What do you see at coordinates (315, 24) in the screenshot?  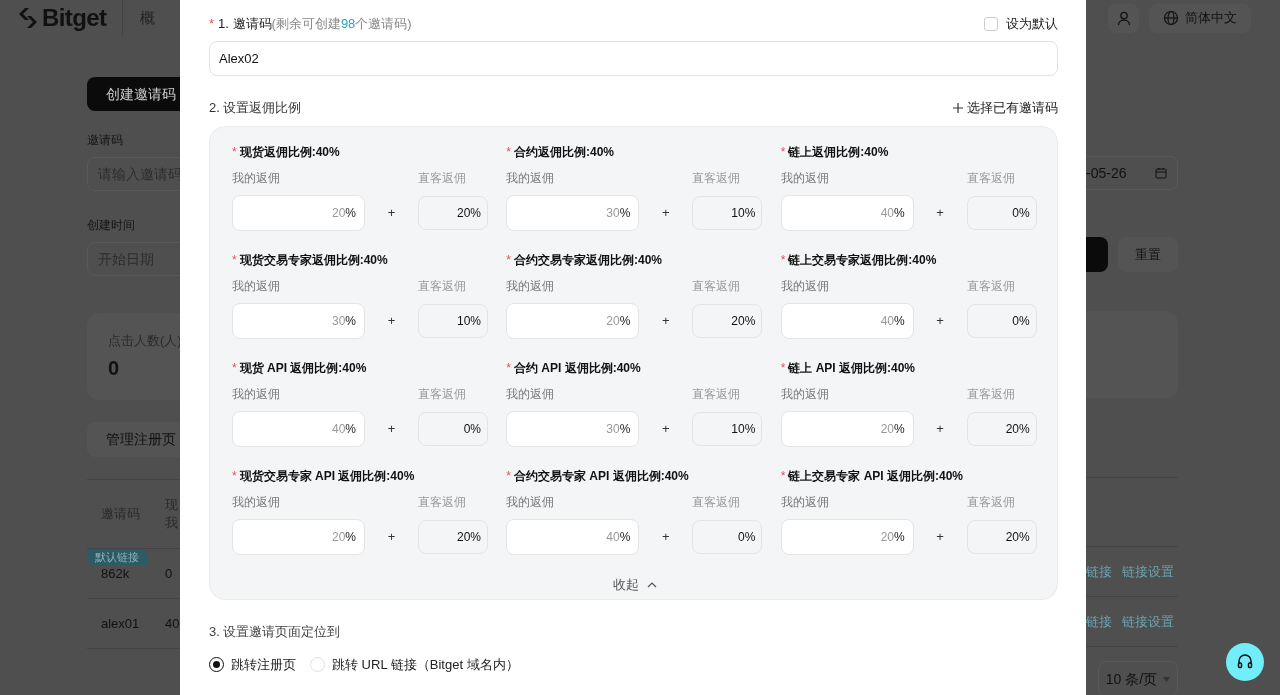 I see `code-section-title: 1. 邀请码(剩余可创建98个邀请码)` at bounding box center [315, 24].